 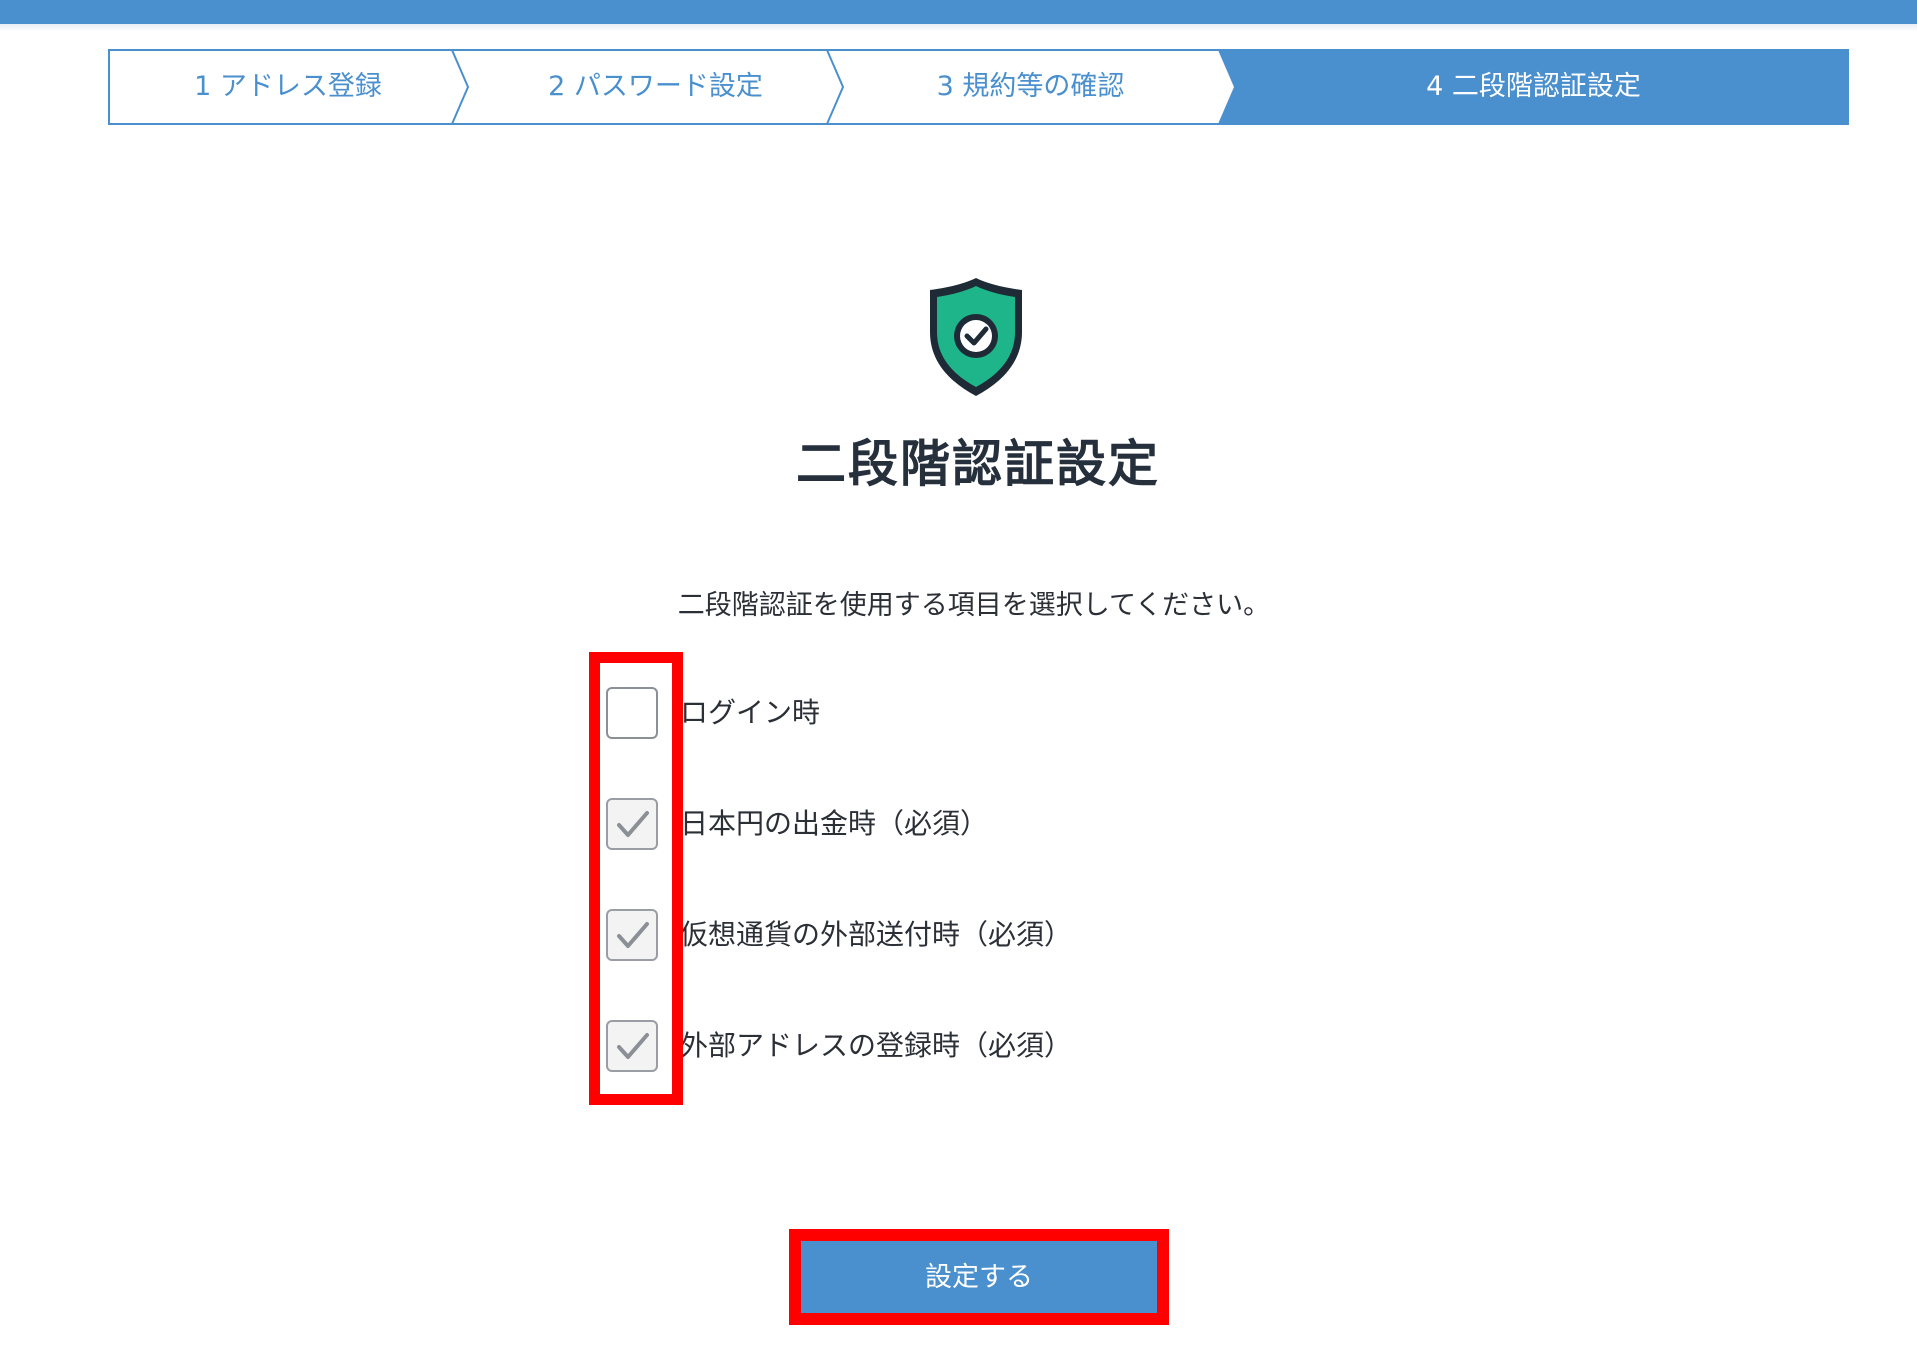 What do you see at coordinates (834, 823) in the screenshot?
I see `option-label: 日本円の出金時（必須）` at bounding box center [834, 823].